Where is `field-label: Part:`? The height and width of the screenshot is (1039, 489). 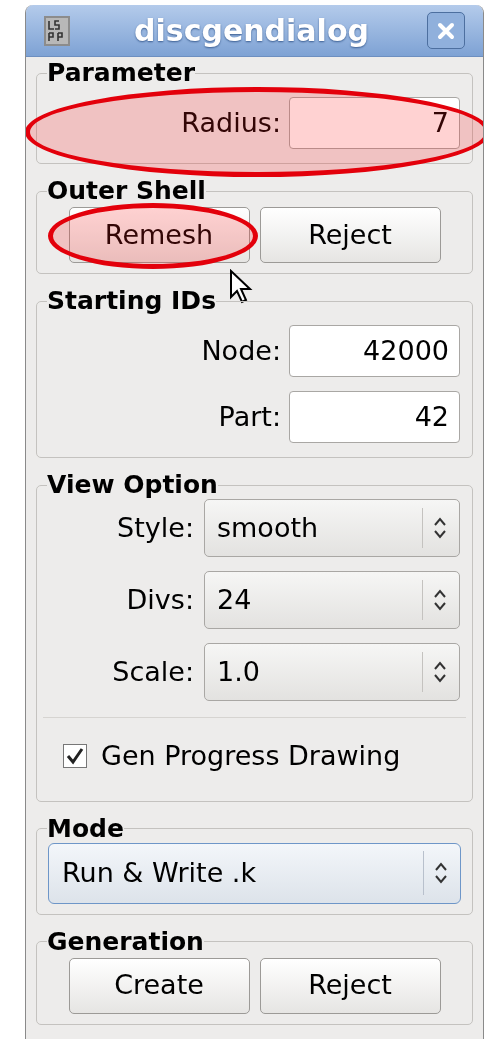
field-label: Part: is located at coordinates (249, 416).